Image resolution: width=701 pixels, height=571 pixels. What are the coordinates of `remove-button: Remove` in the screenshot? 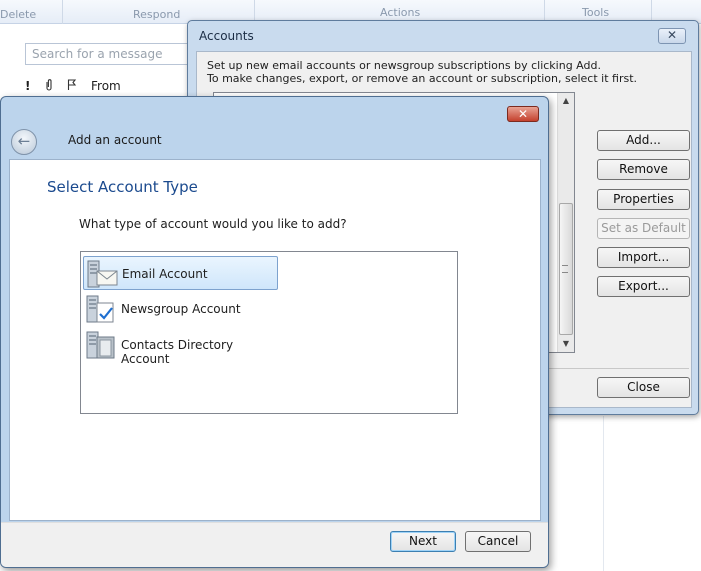 It's located at (643, 169).